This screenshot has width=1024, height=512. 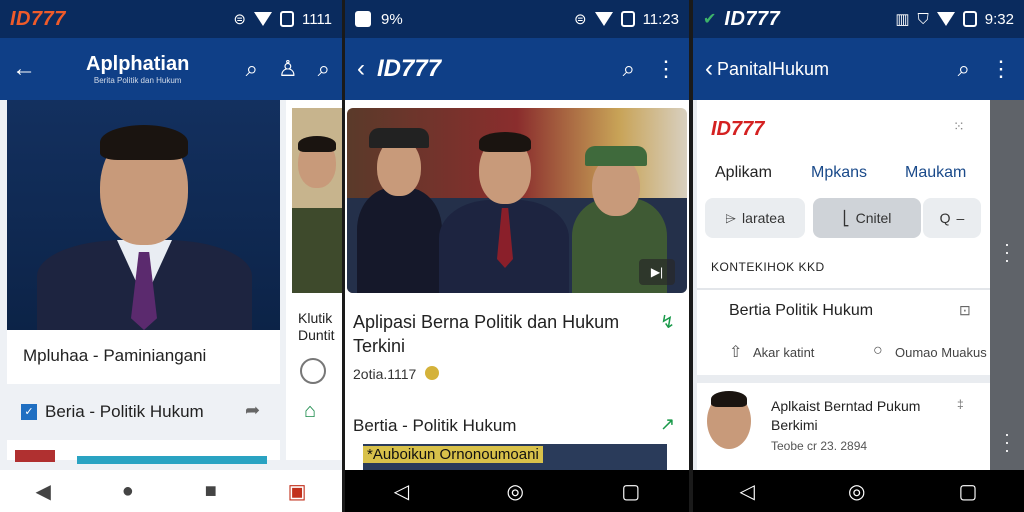 I want to click on app-title: PanitalHukum, so click(x=773, y=68).